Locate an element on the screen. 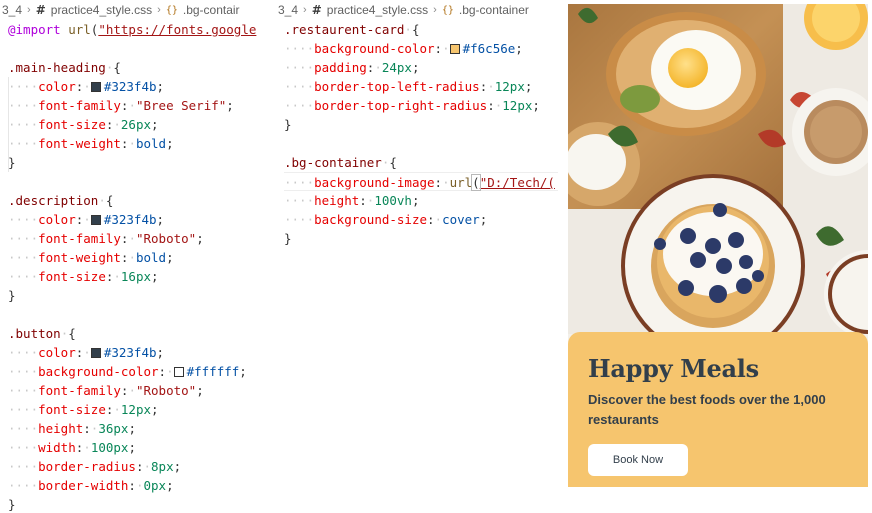 The image size is (872, 513). code-line: .main-heading·{ is located at coordinates (133, 67).